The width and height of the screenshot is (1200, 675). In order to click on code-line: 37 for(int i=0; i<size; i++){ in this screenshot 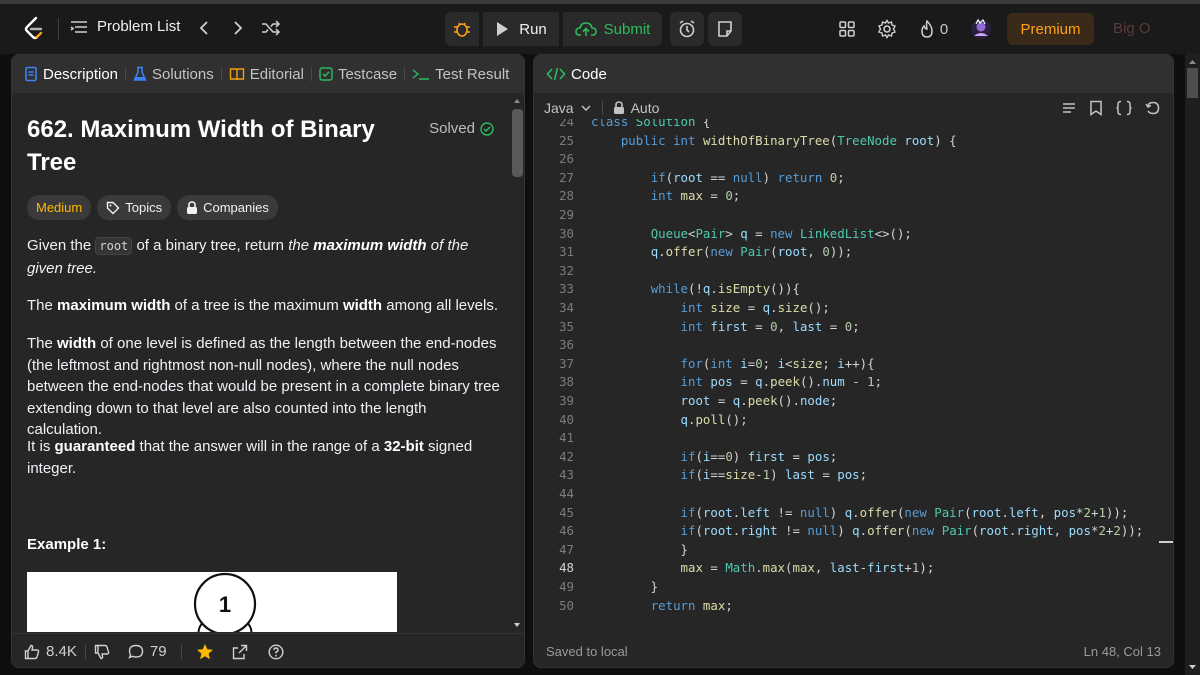, I will do `click(844, 364)`.